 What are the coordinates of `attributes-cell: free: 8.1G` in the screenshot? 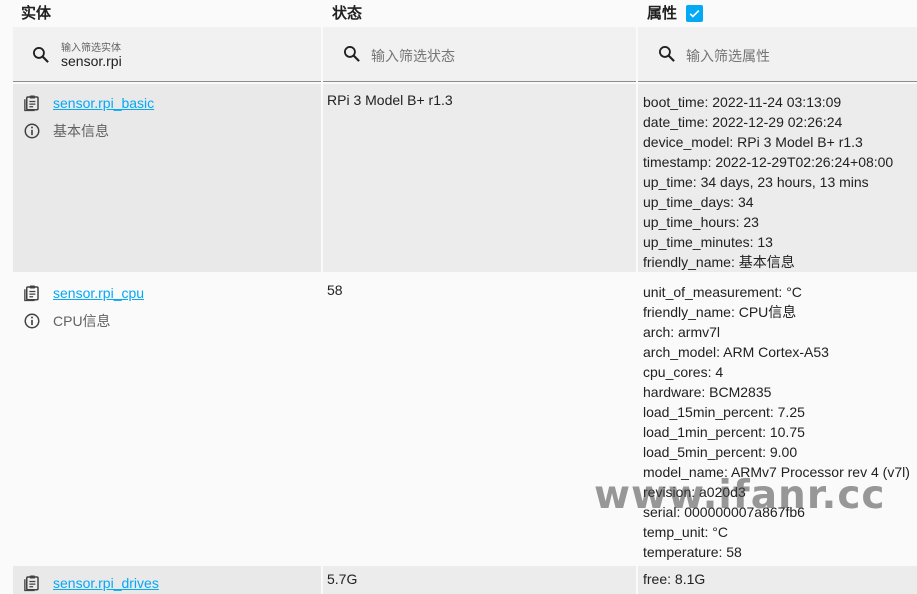 It's located at (777, 580).